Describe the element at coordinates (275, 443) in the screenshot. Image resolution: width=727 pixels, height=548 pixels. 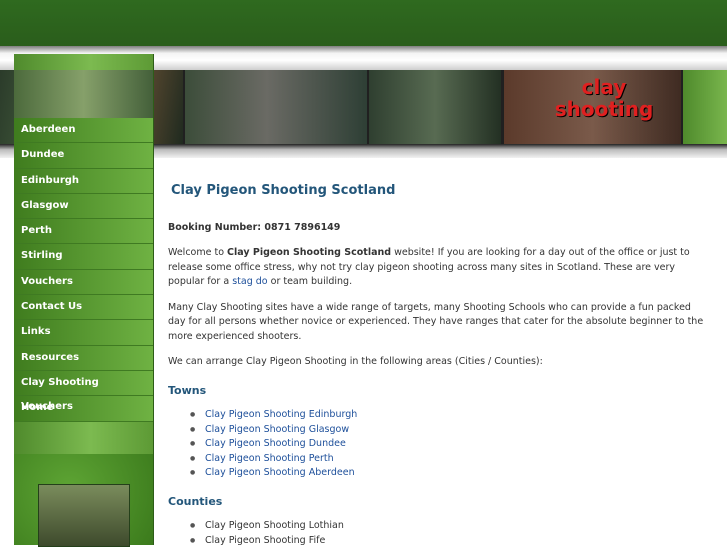
I see `town-link: Clay Pigeon Shooting Dundee` at that location.